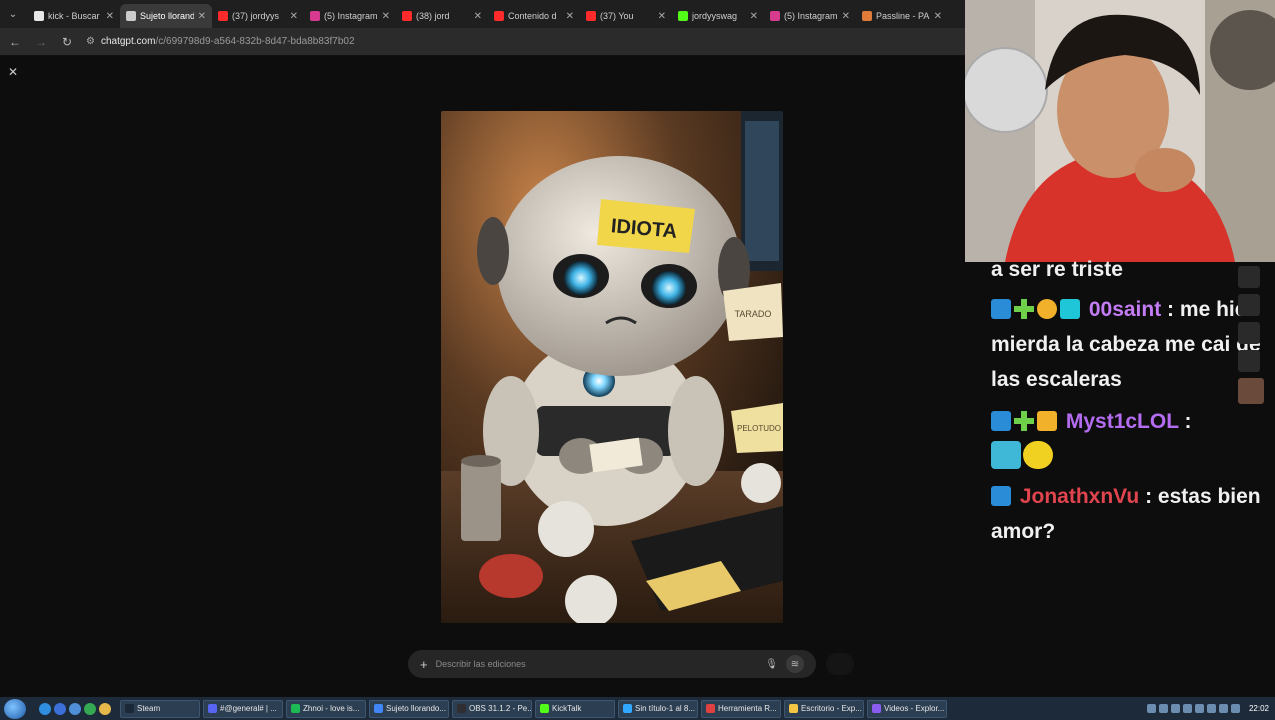  What do you see at coordinates (90, 708) in the screenshot?
I see `quicklaunch-chrome-icon` at bounding box center [90, 708].